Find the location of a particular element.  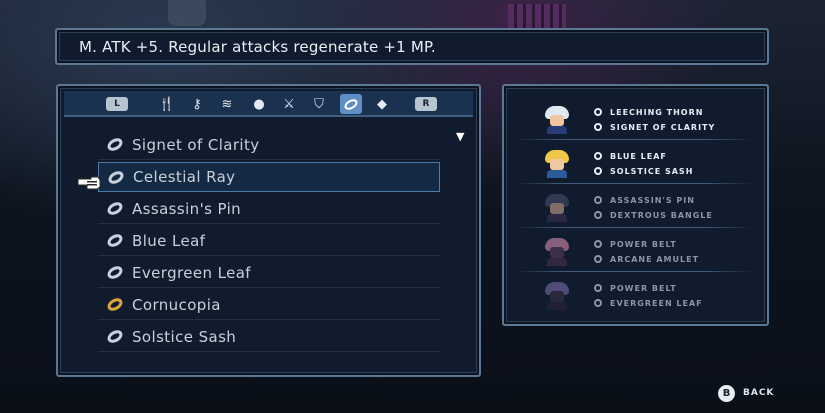

pink-masked-character-portrait is located at coordinates (557, 251).